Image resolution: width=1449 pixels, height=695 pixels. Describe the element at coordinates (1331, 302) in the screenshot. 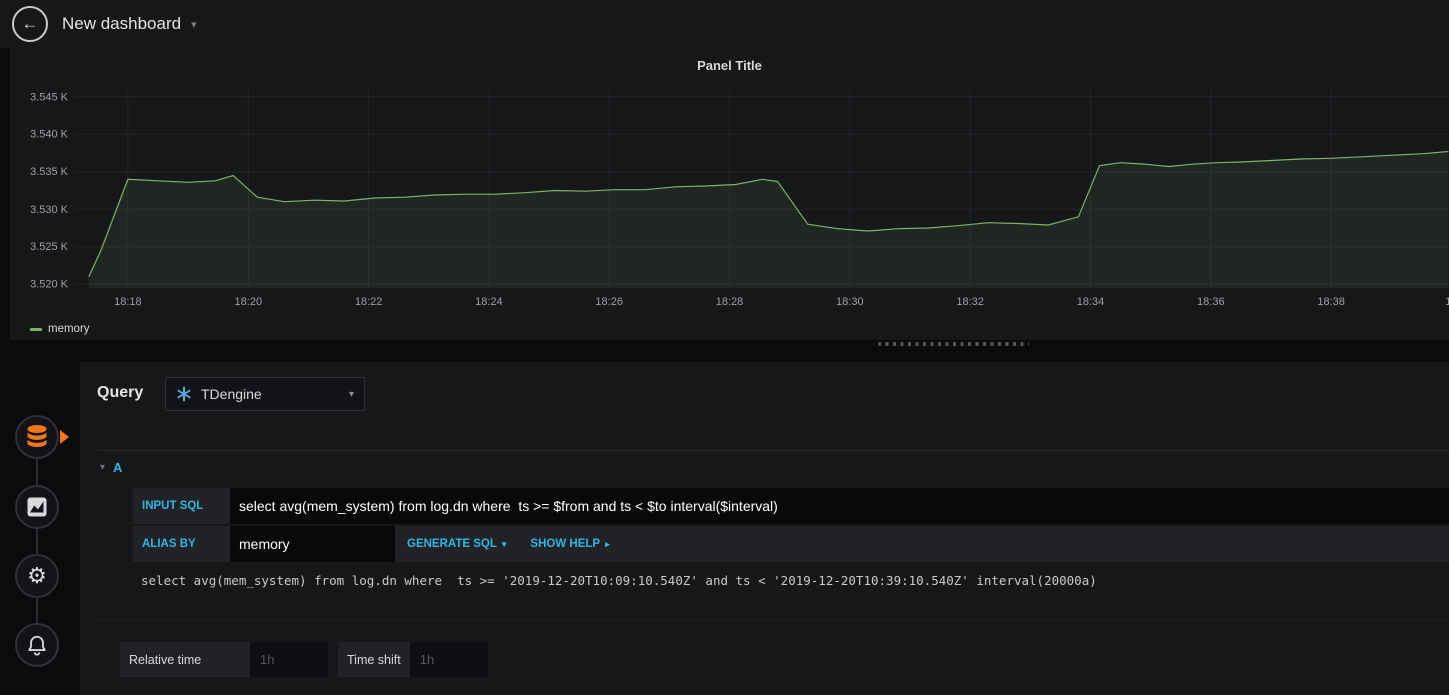

I see `svg-text: 18:38` at that location.